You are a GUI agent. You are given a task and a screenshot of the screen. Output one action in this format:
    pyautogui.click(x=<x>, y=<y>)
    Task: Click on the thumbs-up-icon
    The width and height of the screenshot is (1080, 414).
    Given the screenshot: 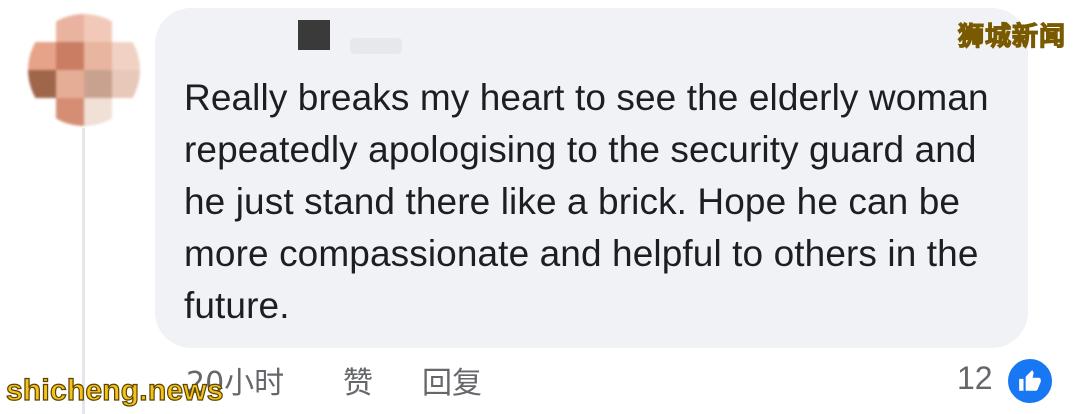 What is the action you would take?
    pyautogui.click(x=1030, y=381)
    